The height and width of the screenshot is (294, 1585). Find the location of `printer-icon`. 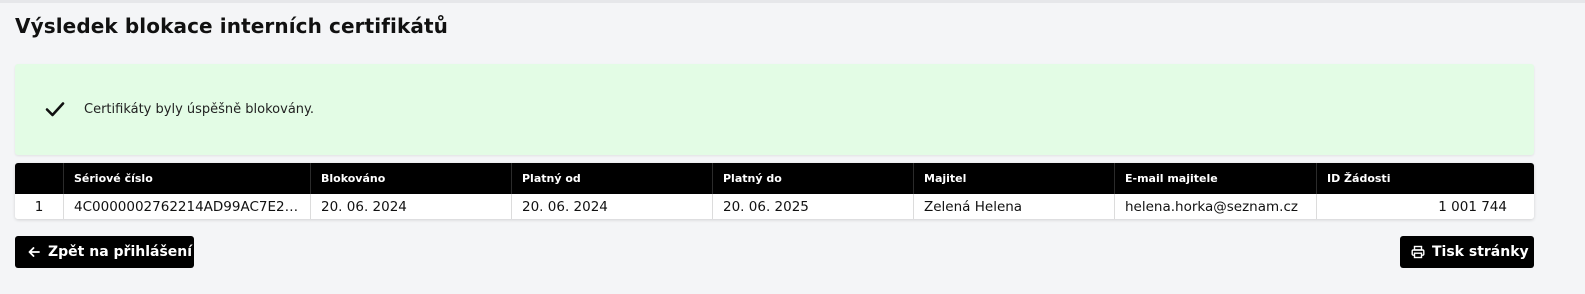

printer-icon is located at coordinates (1418, 252).